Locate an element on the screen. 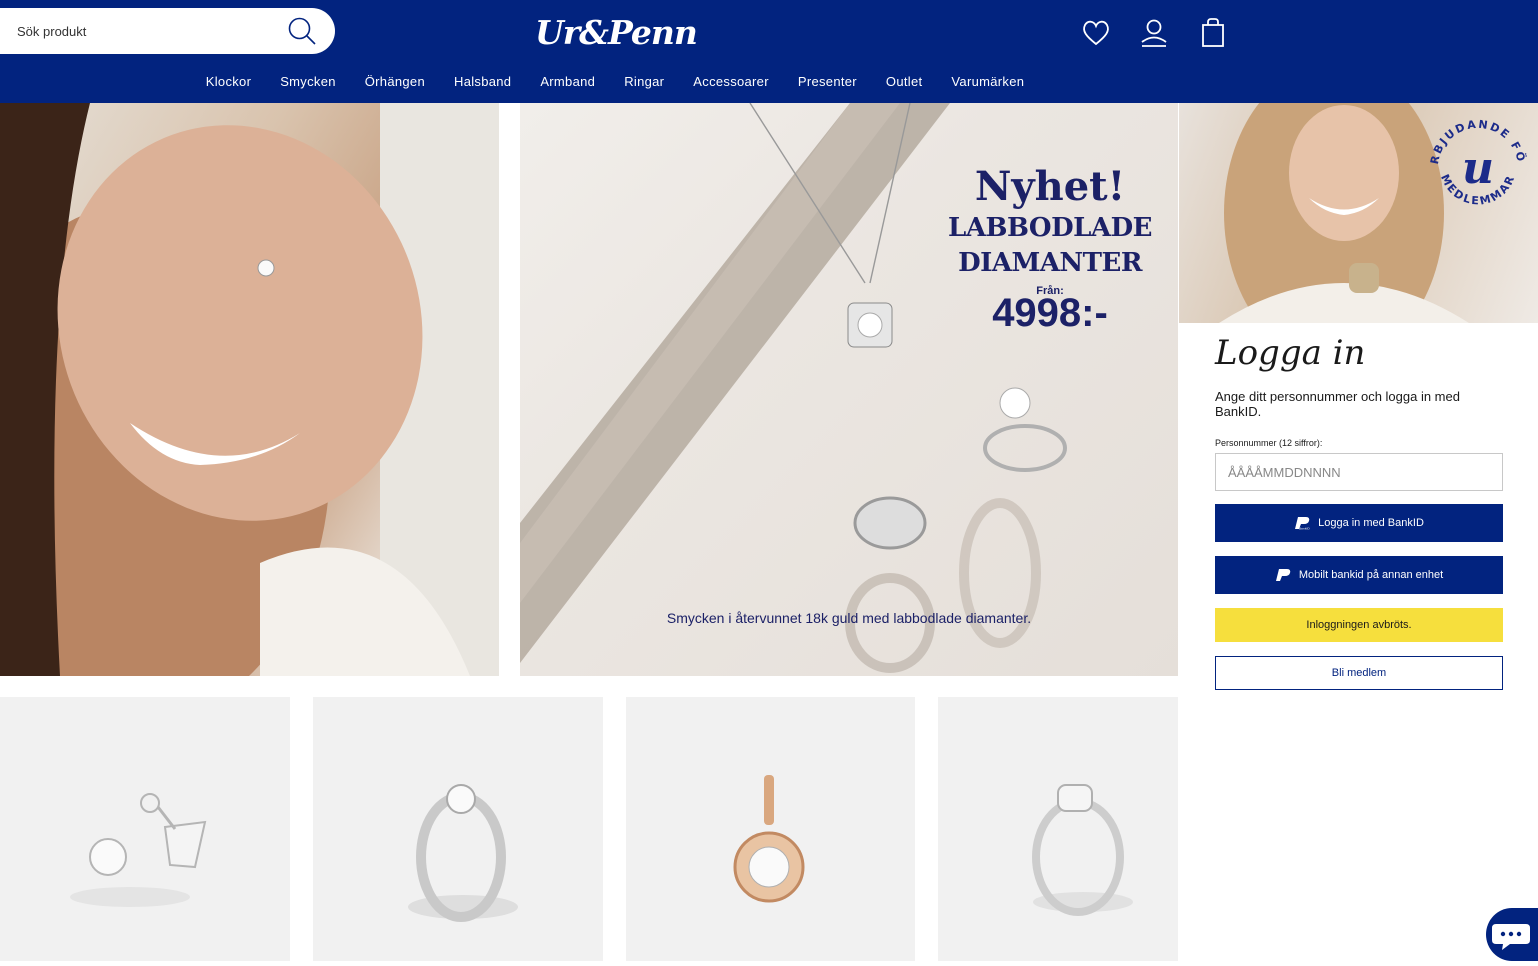  account-user-icon is located at coordinates (1154, 33).